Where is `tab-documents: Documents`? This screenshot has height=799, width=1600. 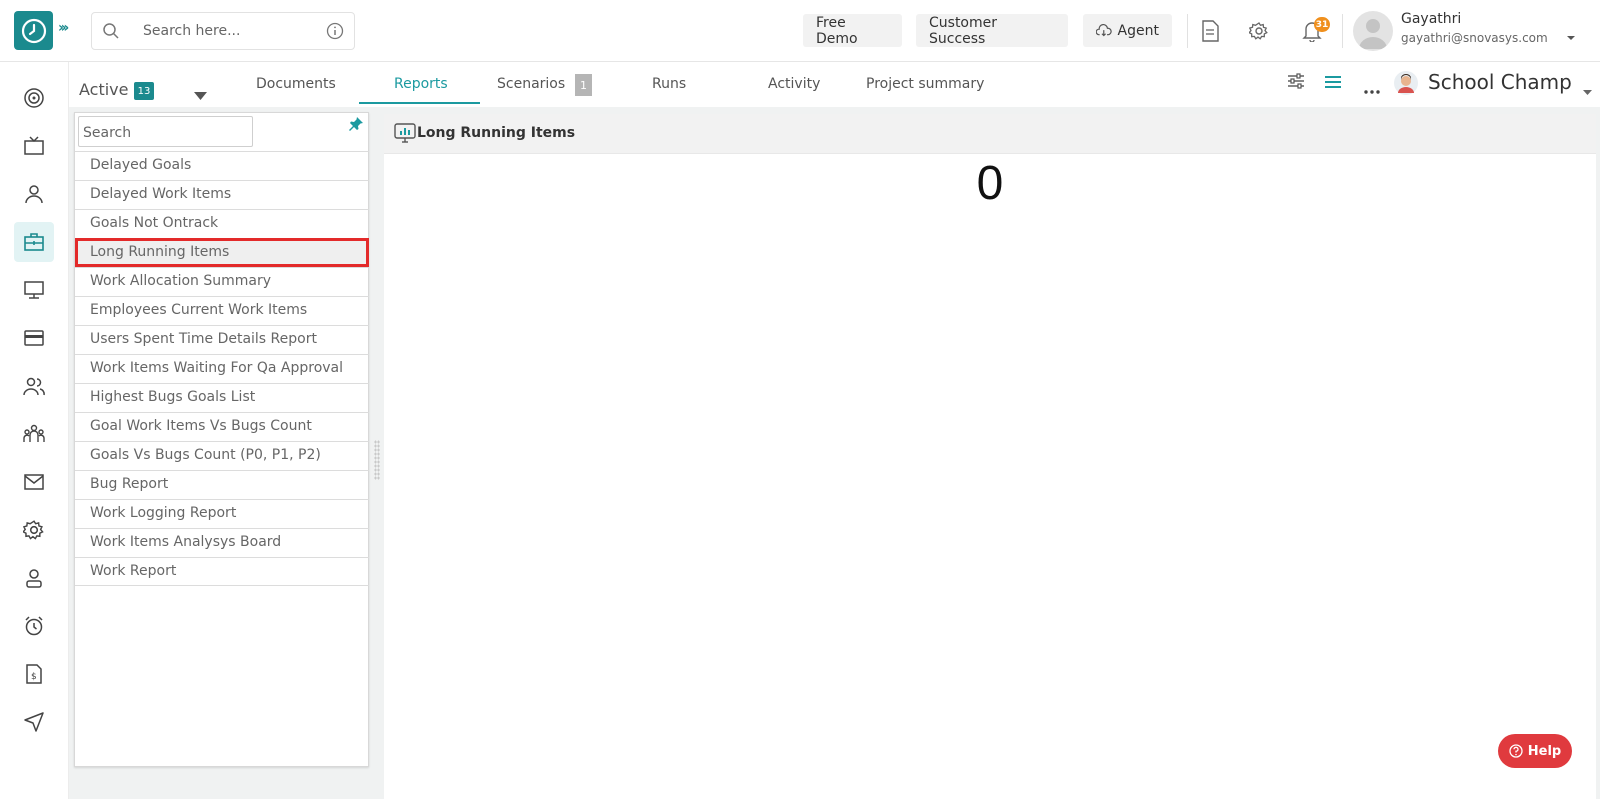 tab-documents: Documents is located at coordinates (296, 90).